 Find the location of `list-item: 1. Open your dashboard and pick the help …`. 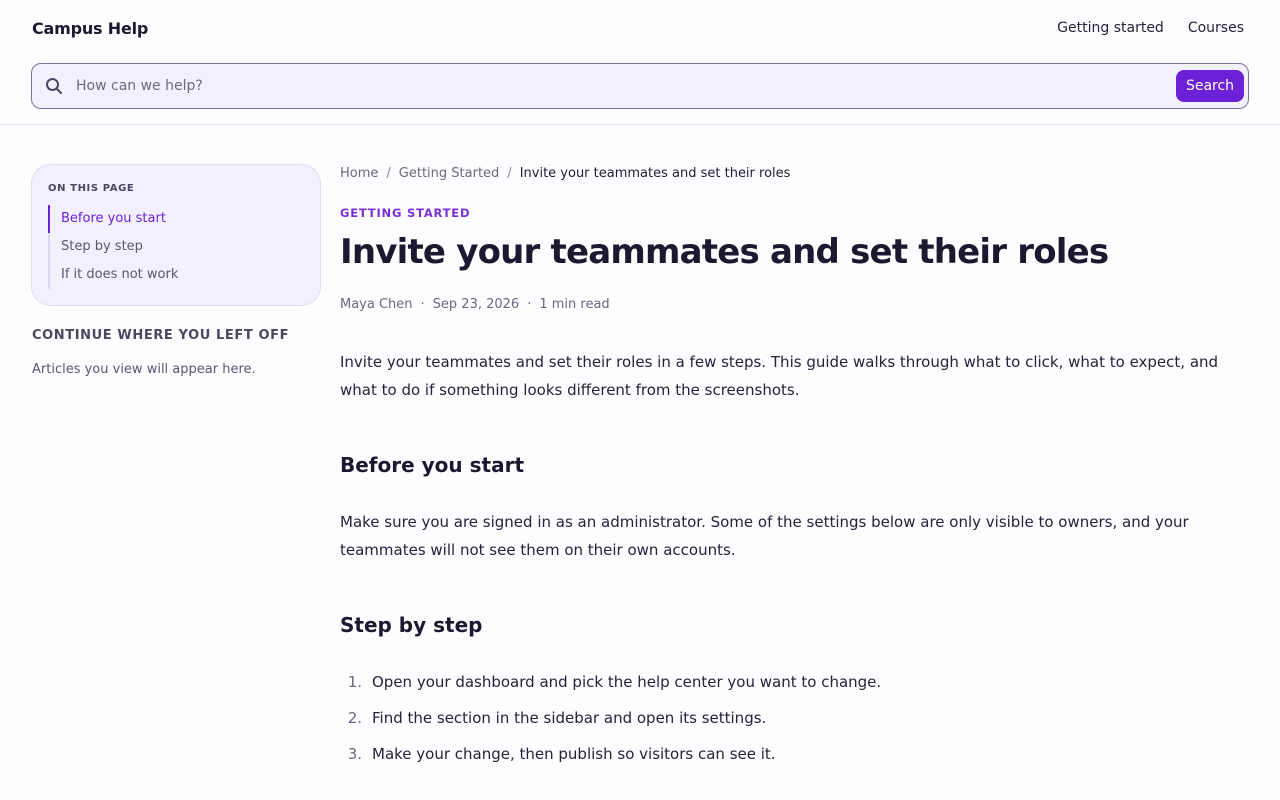

list-item: 1. Open your dashboard and pick the help … is located at coordinates (790, 686).